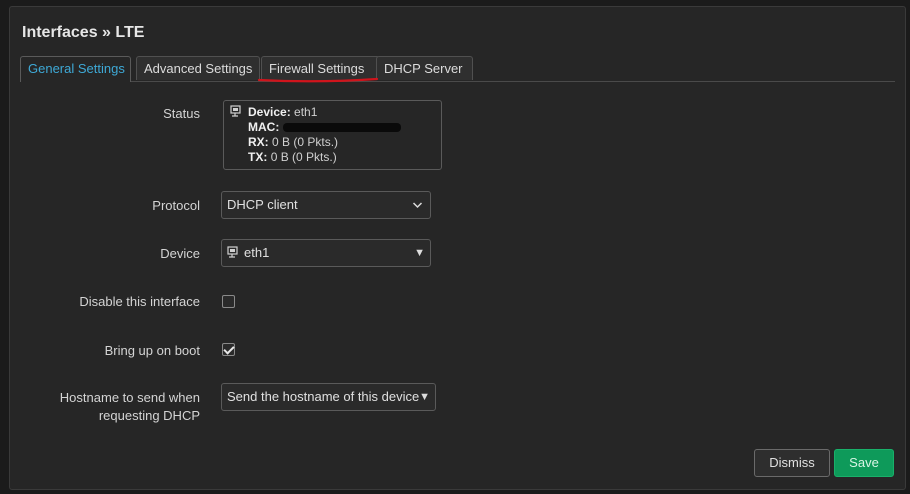 This screenshot has width=910, height=494. What do you see at coordinates (342, 128) in the screenshot?
I see `mac-redaction` at bounding box center [342, 128].